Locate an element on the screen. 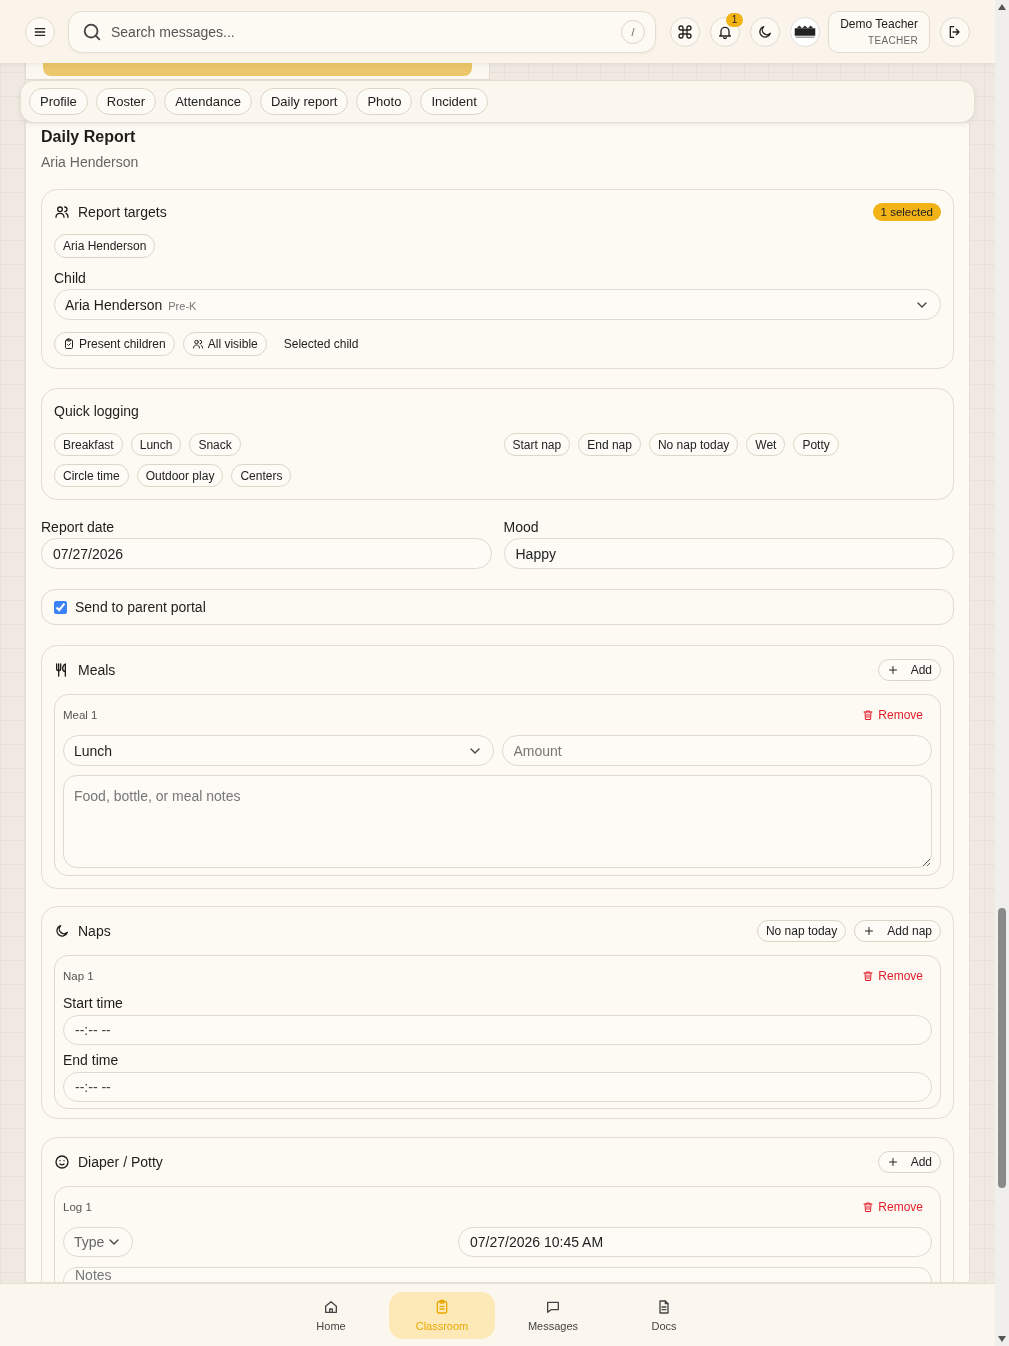 The image size is (1009, 1346). entry-title: Log 1 is located at coordinates (78, 1207).